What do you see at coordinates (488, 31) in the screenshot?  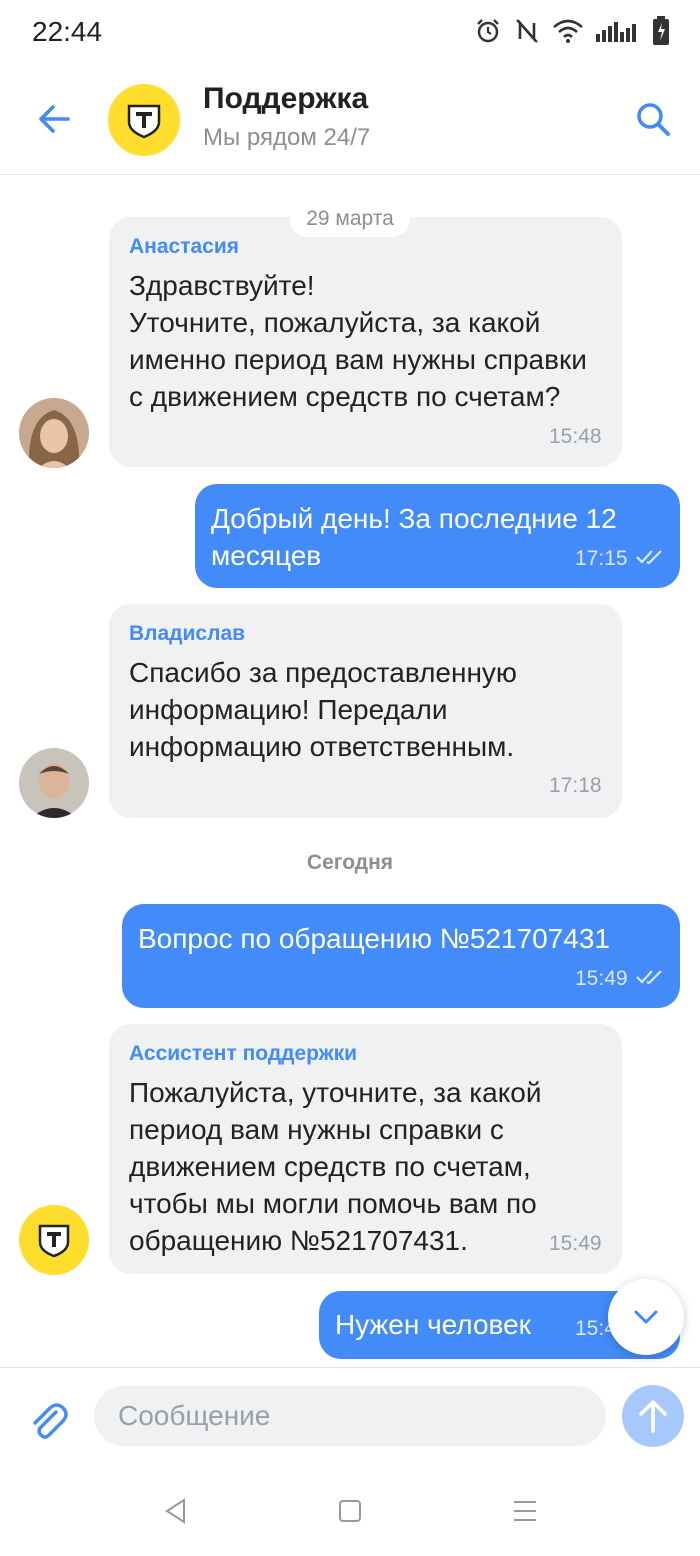 I see `alarm-icon` at bounding box center [488, 31].